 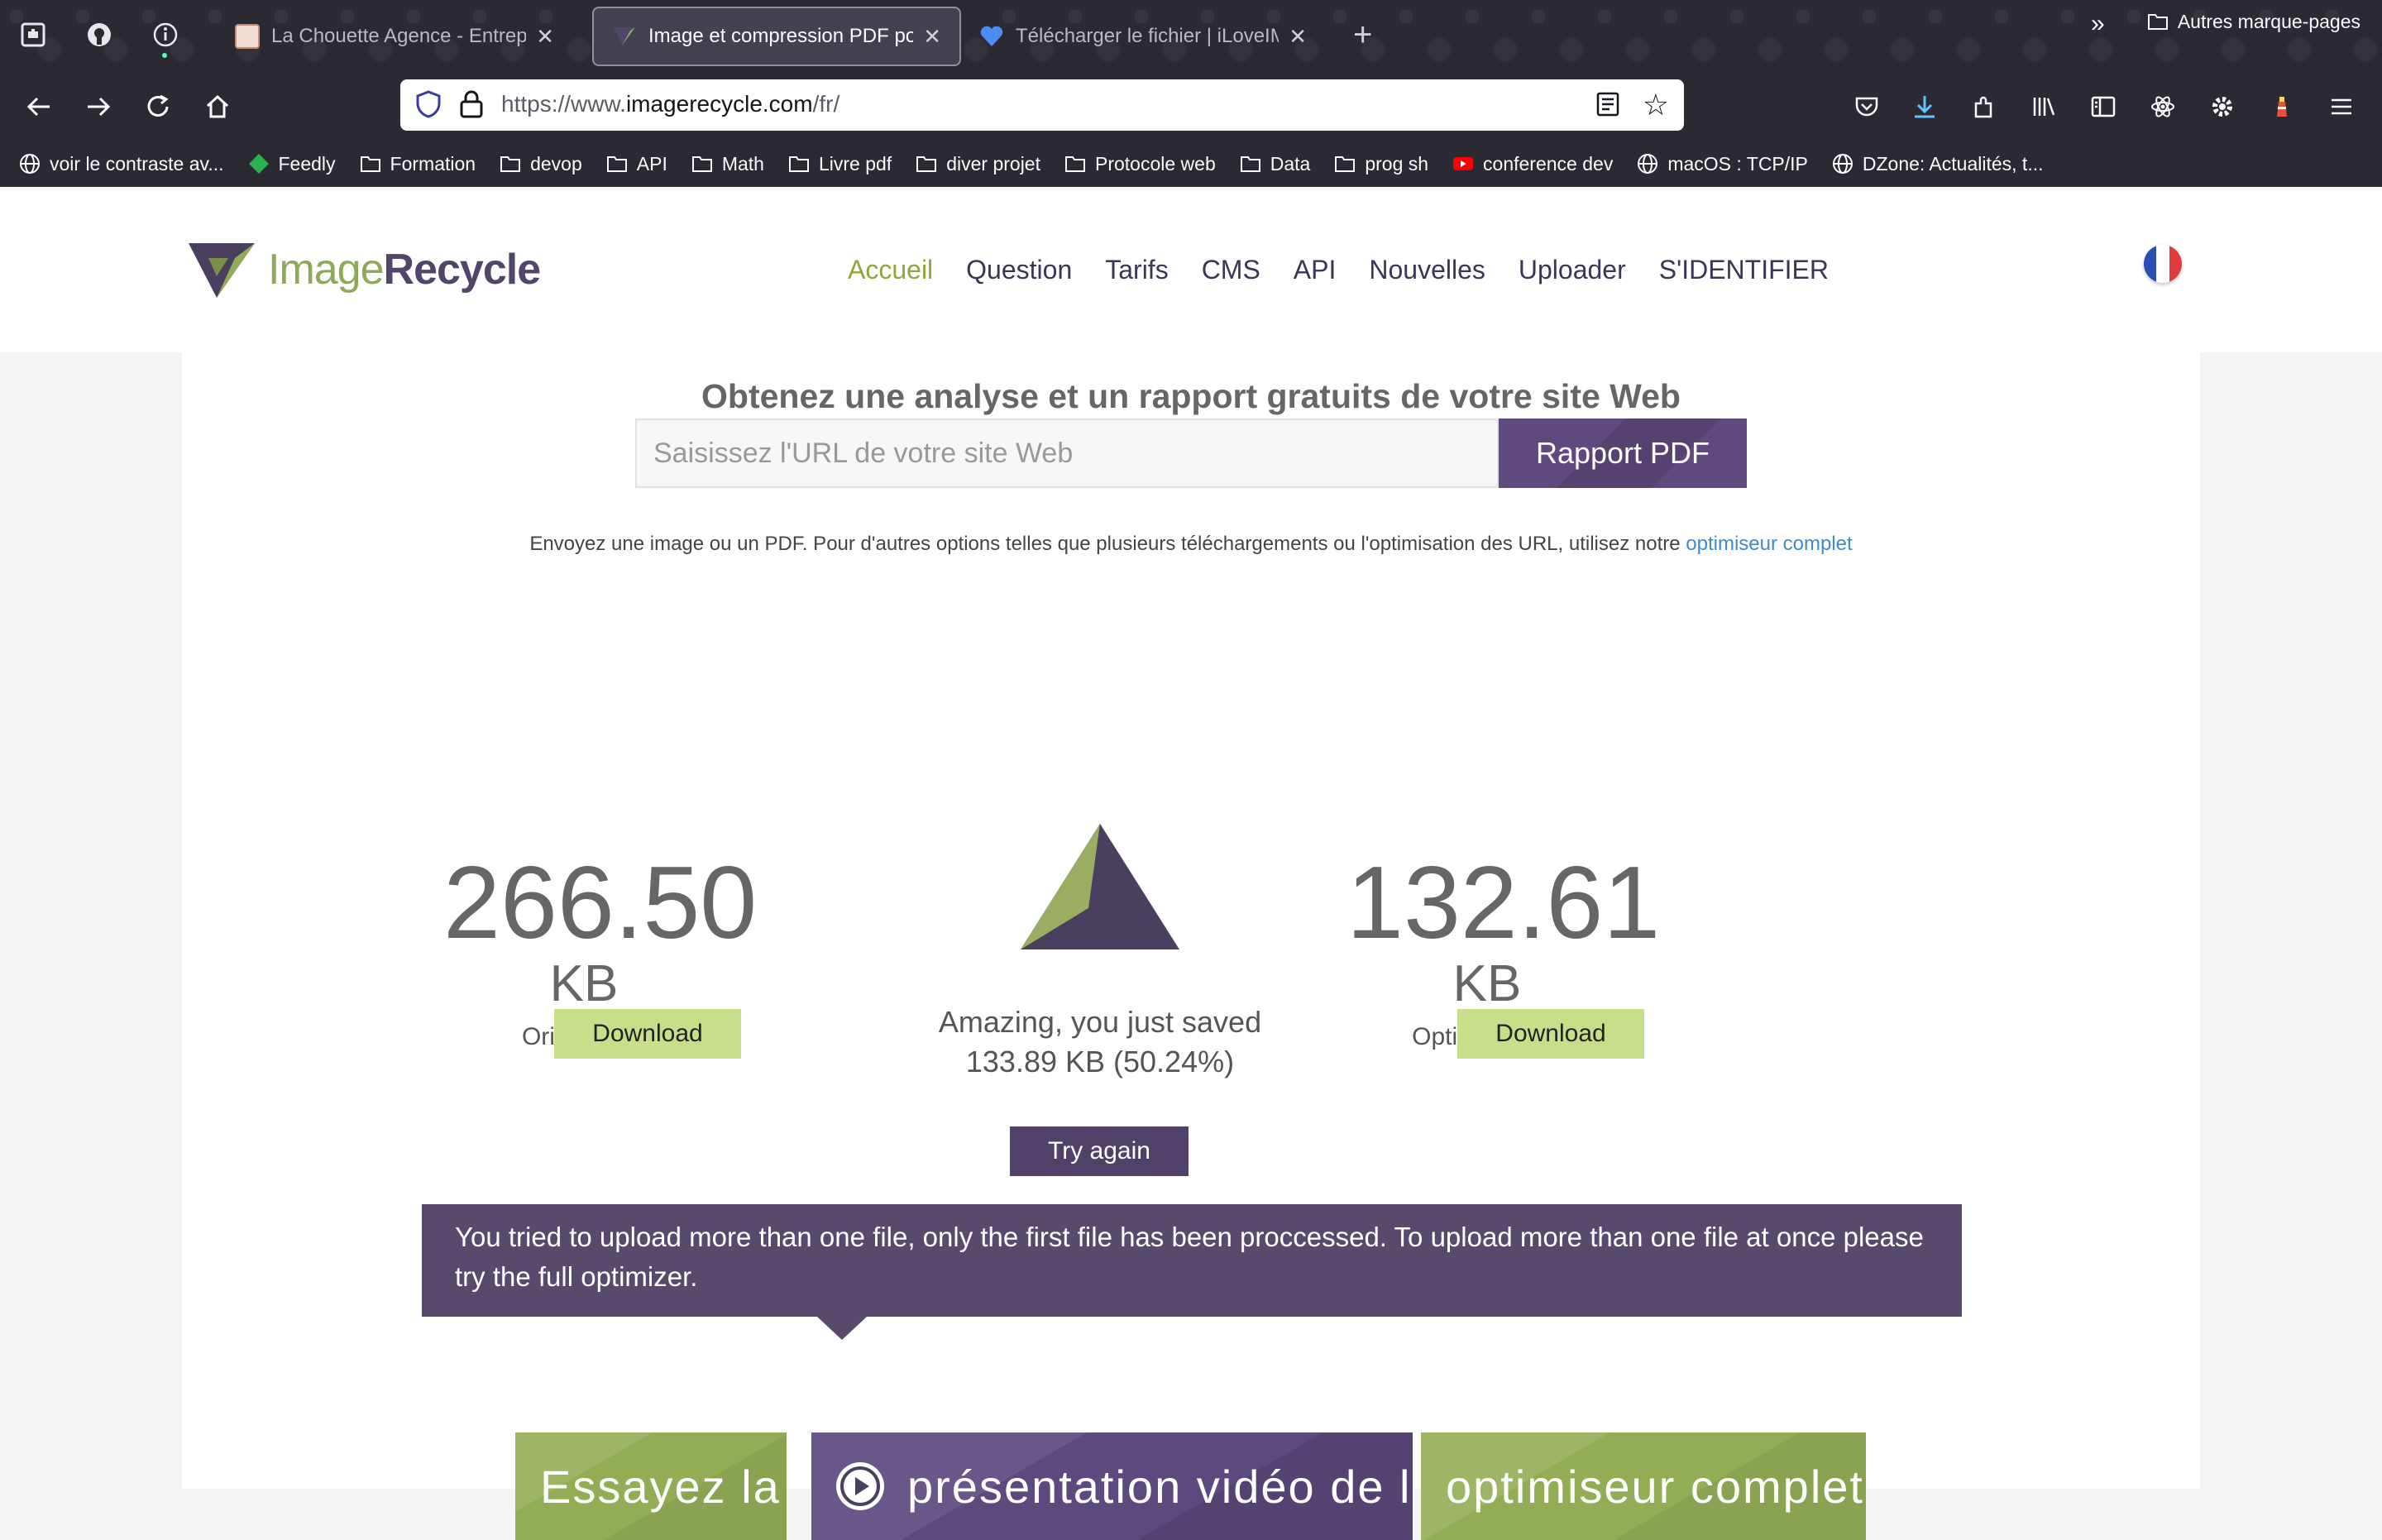 What do you see at coordinates (39, 107) in the screenshot?
I see `back-arrow-icon` at bounding box center [39, 107].